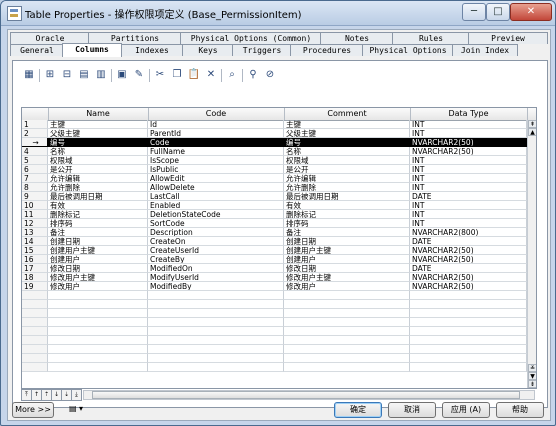 The width and height of the screenshot is (556, 426). Describe the element at coordinates (520, 410) in the screenshot. I see `help-button: 帮助` at that location.